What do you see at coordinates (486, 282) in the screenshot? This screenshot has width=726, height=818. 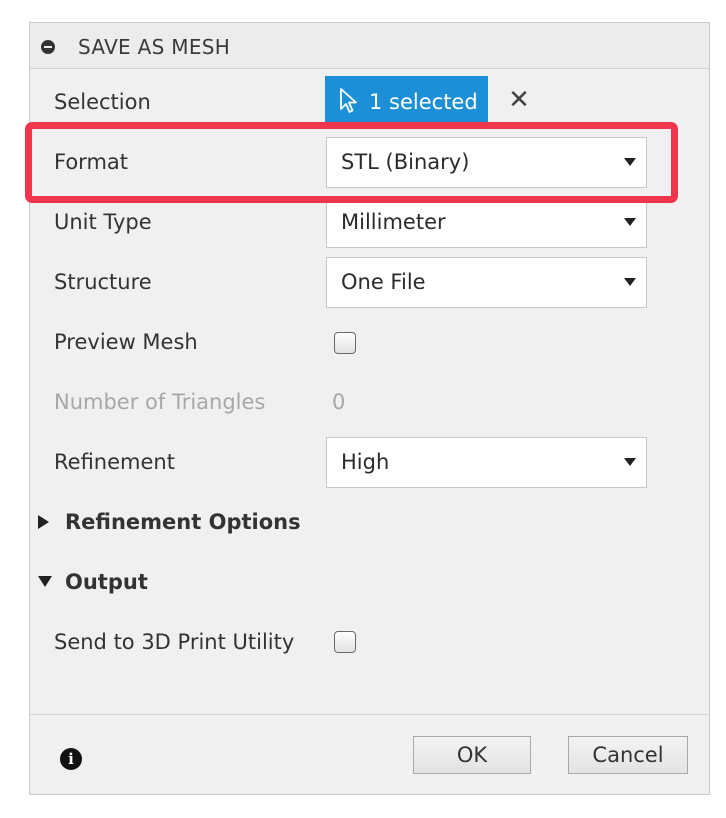 I see `structure-select: One File` at bounding box center [486, 282].